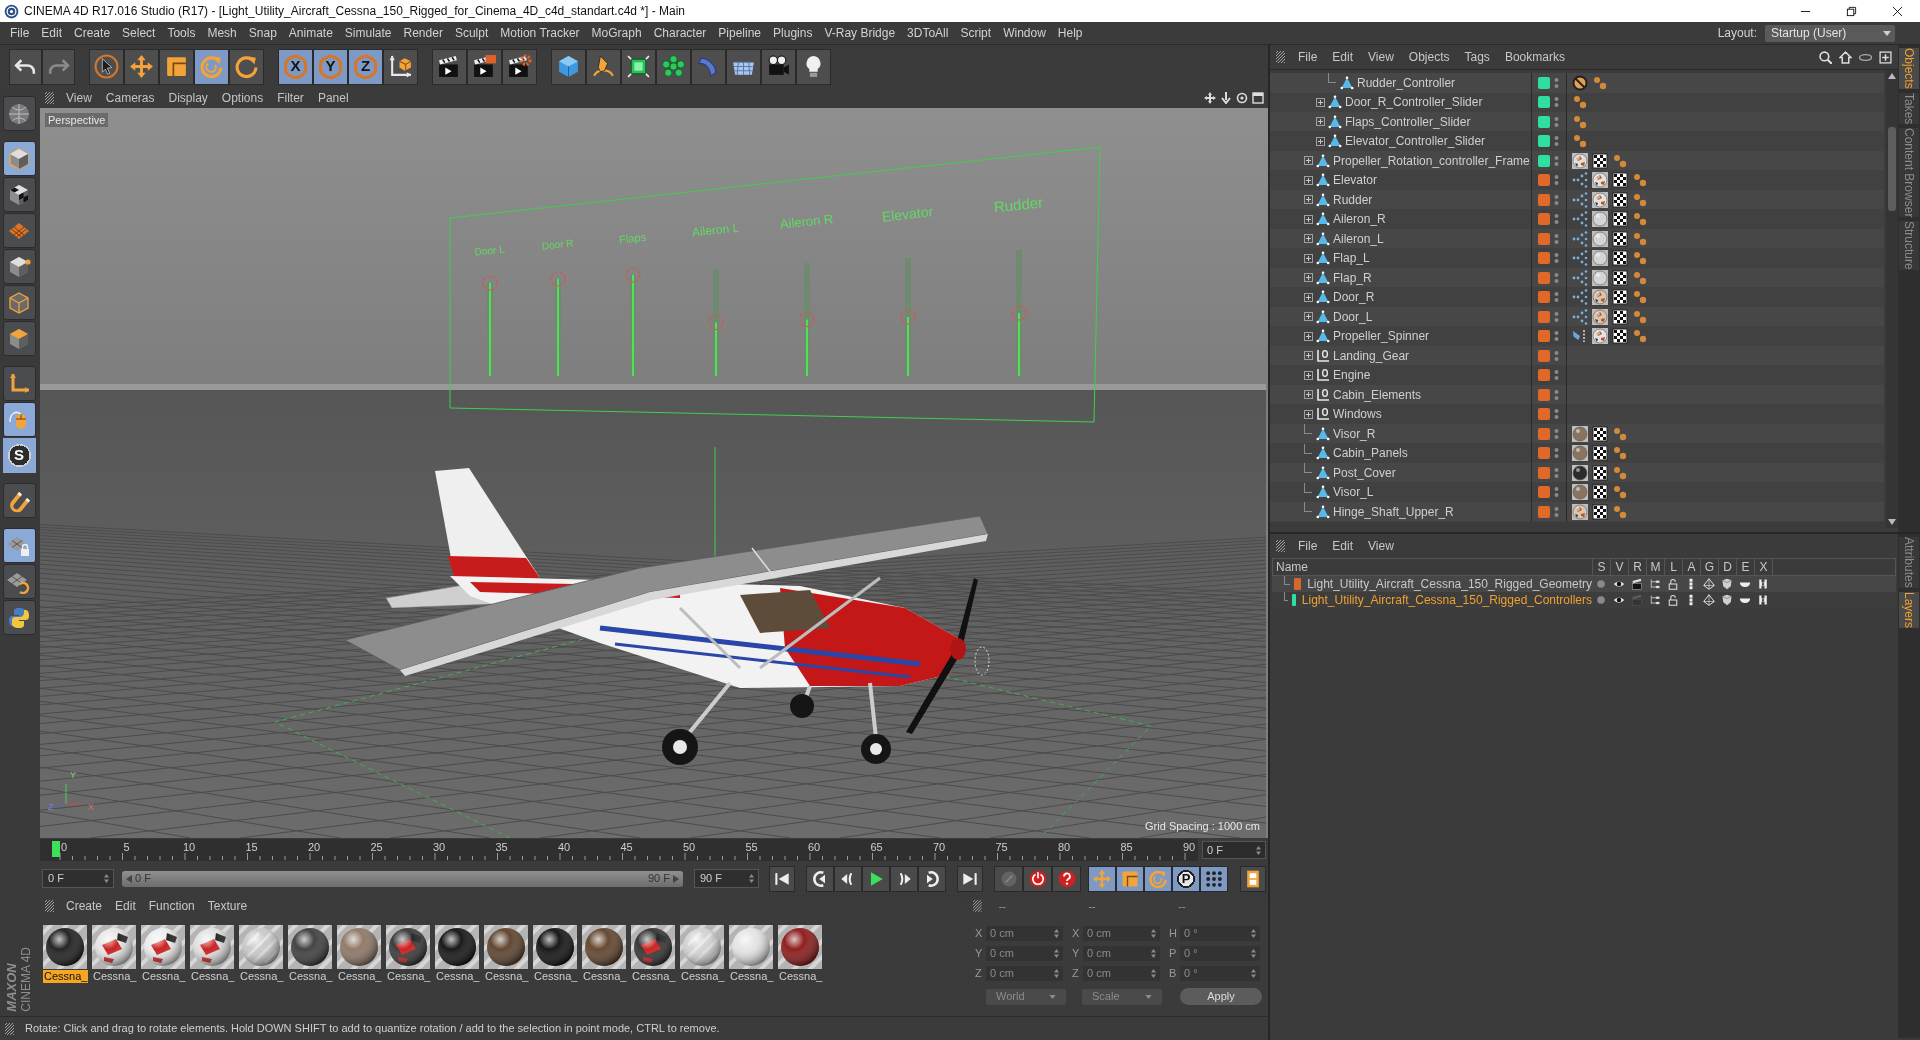 Image resolution: width=1920 pixels, height=1040 pixels. I want to click on object-menu-item: Bookmarks, so click(1534, 57).